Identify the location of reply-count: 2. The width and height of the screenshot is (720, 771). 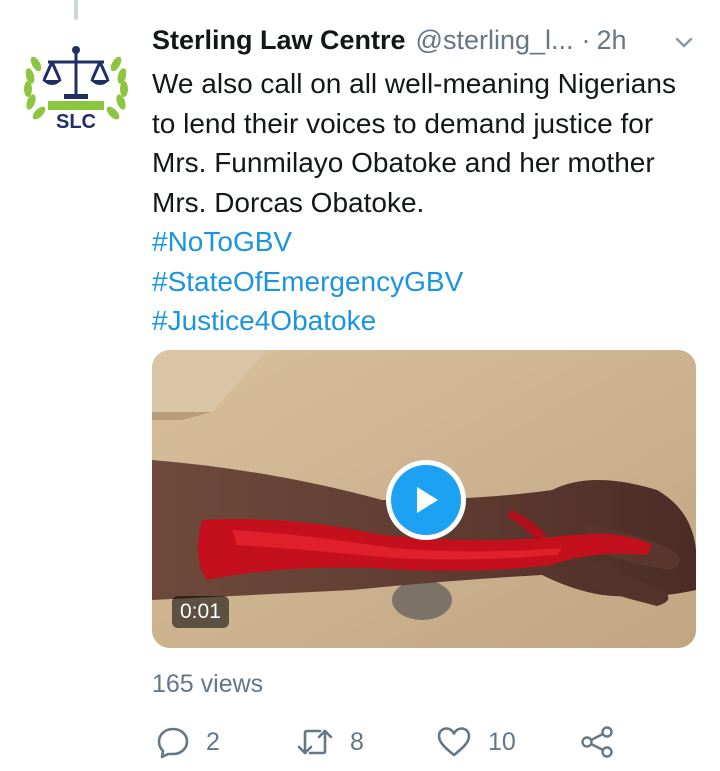
(213, 741).